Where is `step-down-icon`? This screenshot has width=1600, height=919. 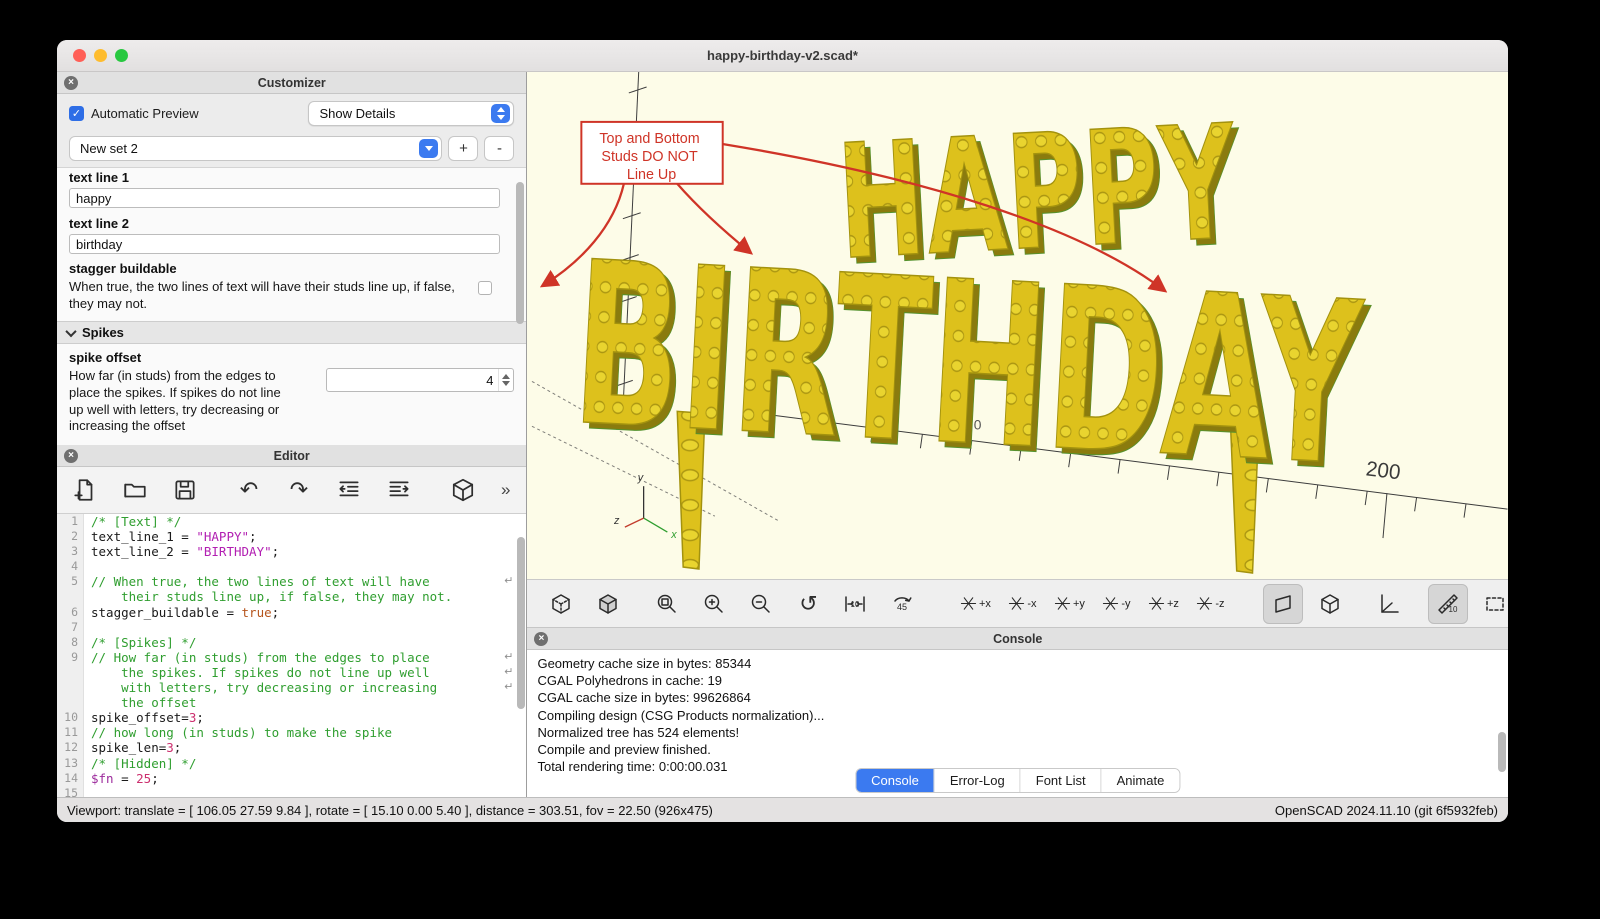
step-down-icon is located at coordinates (506, 384).